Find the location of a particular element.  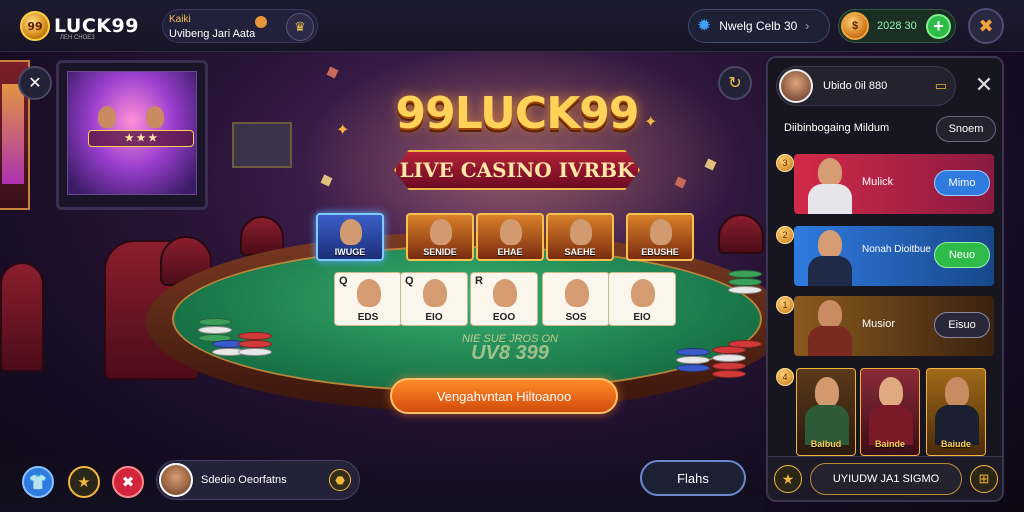

avatar is located at coordinates (796, 86).